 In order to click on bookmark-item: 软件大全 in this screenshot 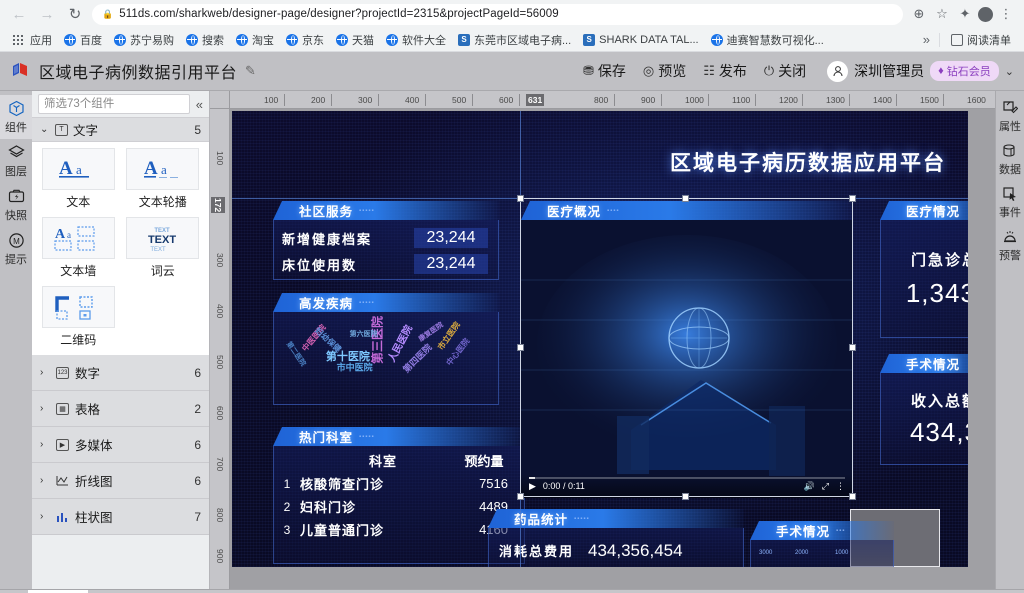, I will do `click(416, 40)`.